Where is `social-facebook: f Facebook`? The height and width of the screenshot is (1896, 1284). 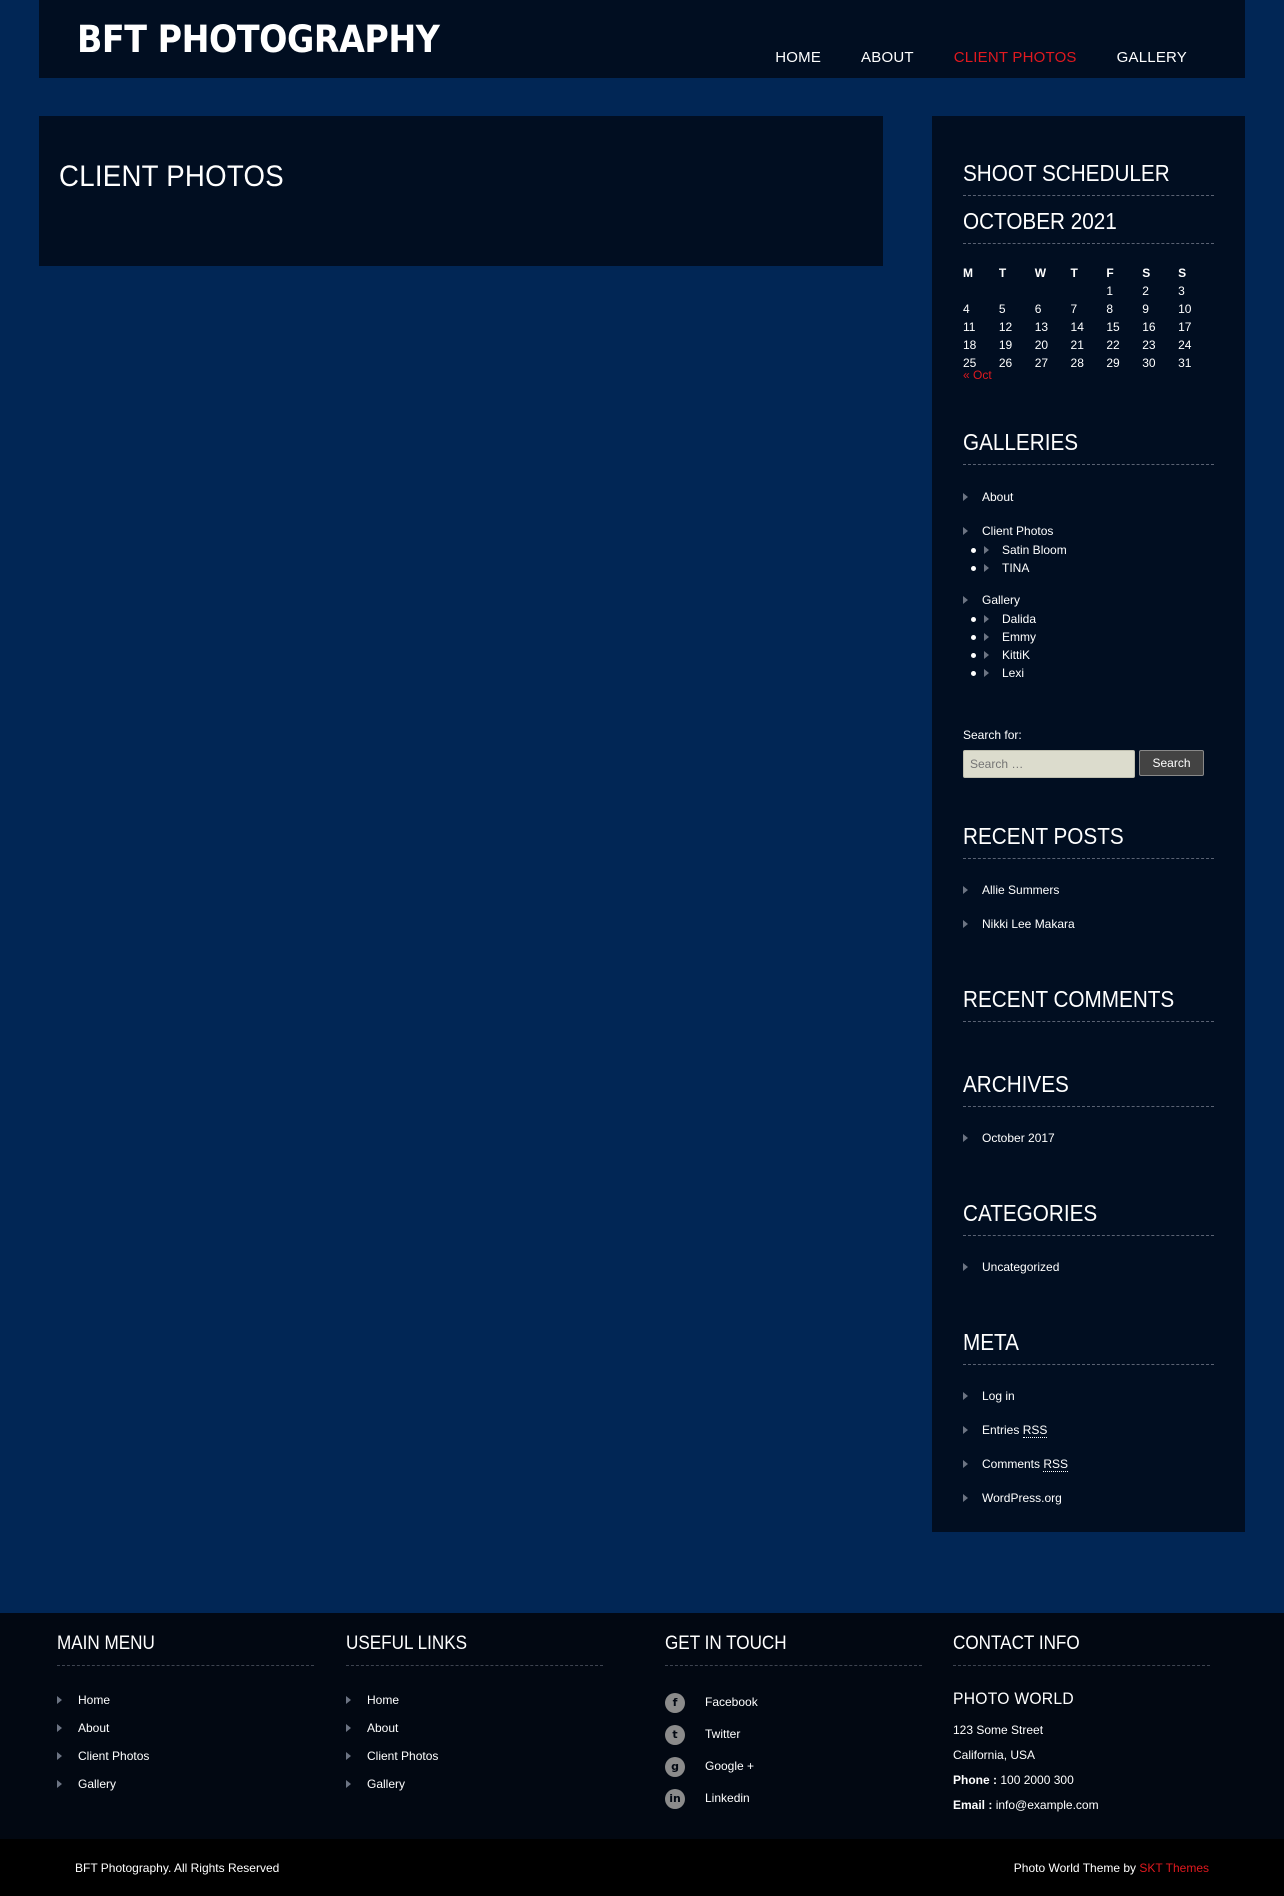
social-facebook: f Facebook is located at coordinates (711, 1709).